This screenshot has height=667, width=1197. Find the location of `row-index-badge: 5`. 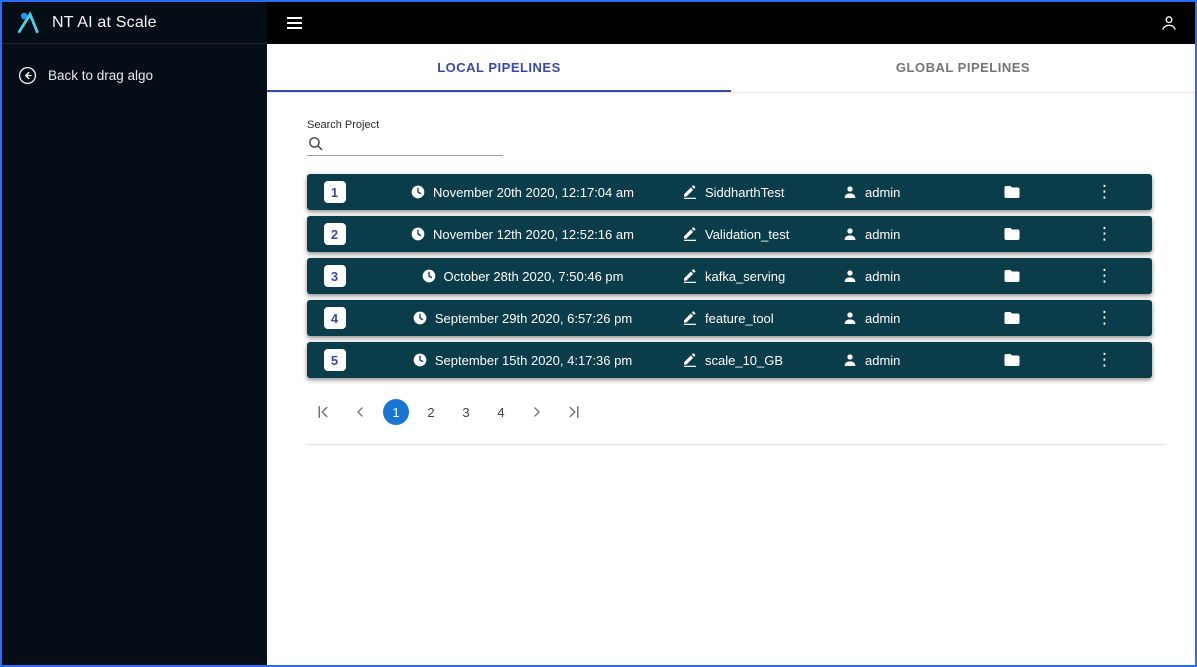

row-index-badge: 5 is located at coordinates (334, 360).